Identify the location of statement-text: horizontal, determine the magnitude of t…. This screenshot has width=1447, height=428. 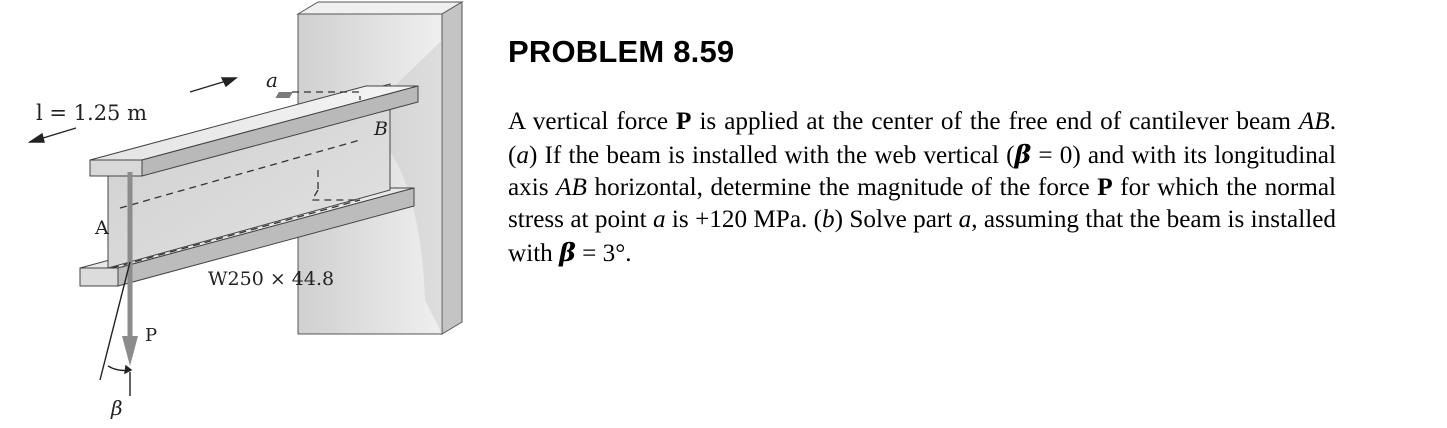
(842, 187).